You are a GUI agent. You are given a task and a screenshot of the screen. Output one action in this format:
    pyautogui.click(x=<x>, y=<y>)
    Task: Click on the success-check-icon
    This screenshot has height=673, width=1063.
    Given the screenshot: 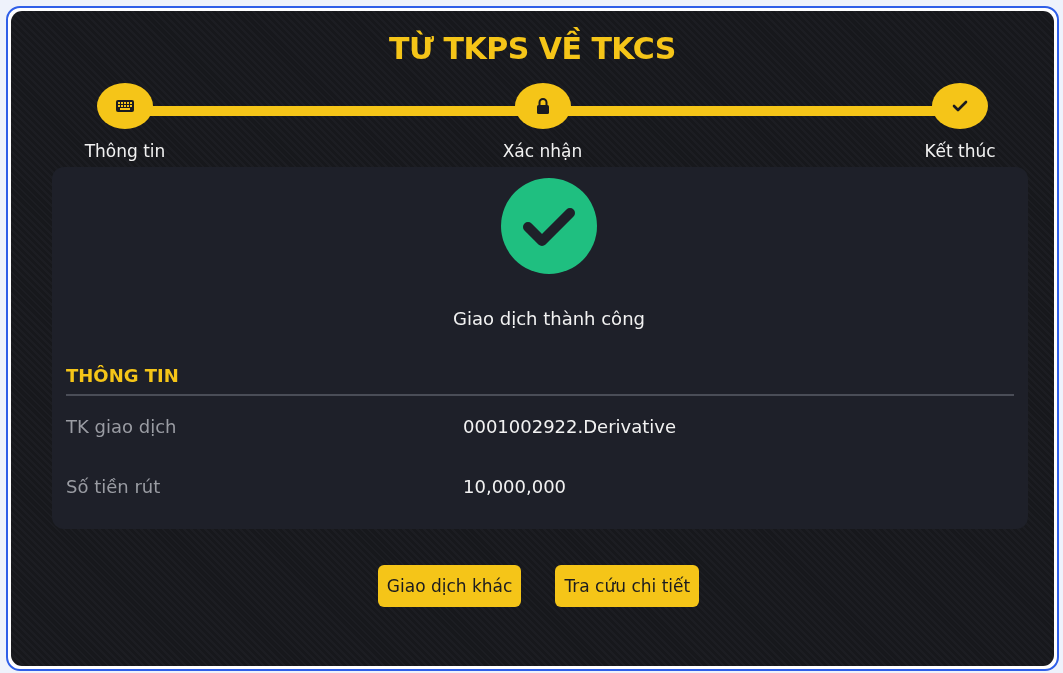 What is the action you would take?
    pyautogui.click(x=549, y=226)
    